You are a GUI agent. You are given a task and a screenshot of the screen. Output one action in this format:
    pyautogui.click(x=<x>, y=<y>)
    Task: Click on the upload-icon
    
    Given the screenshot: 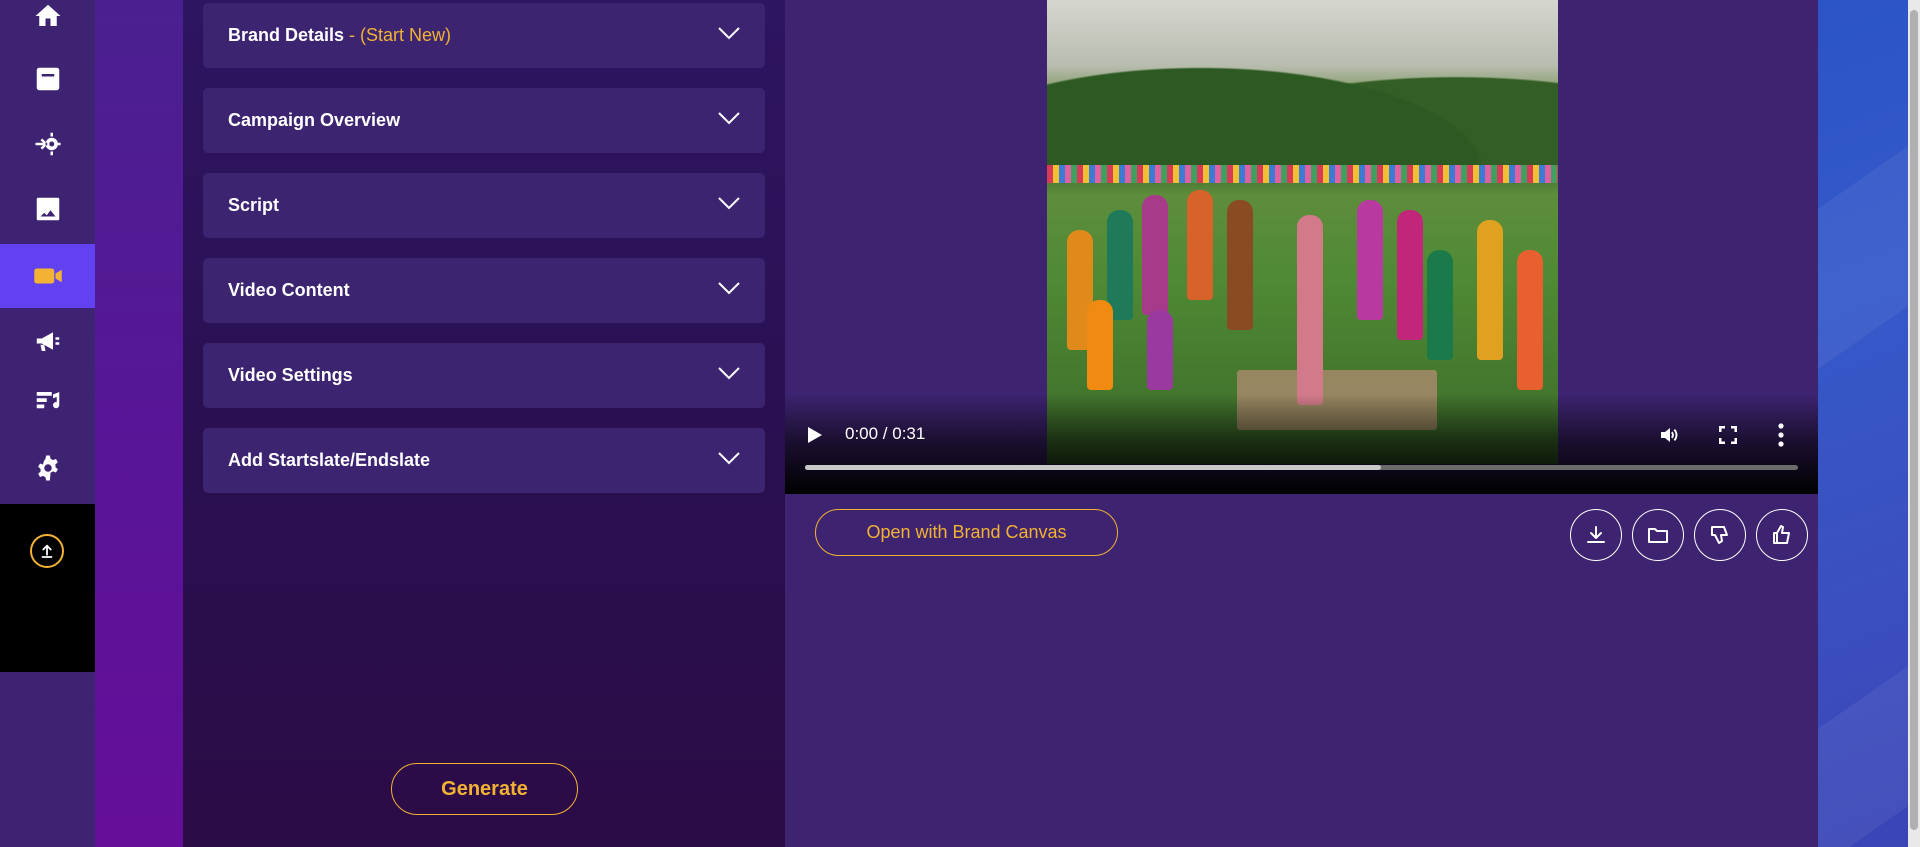 What is the action you would take?
    pyautogui.click(x=47, y=551)
    